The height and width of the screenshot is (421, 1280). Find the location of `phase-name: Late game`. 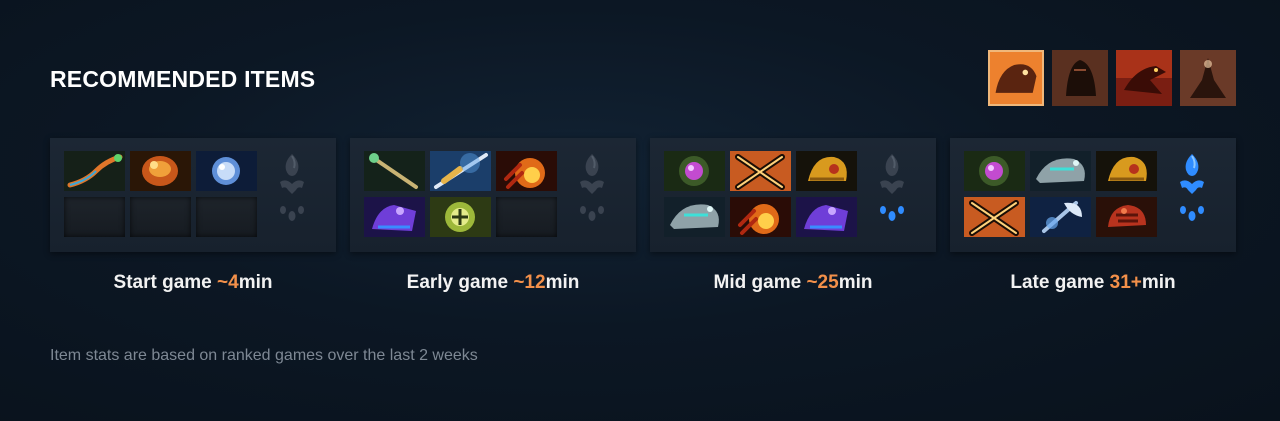

phase-name: Late game is located at coordinates (1060, 282).